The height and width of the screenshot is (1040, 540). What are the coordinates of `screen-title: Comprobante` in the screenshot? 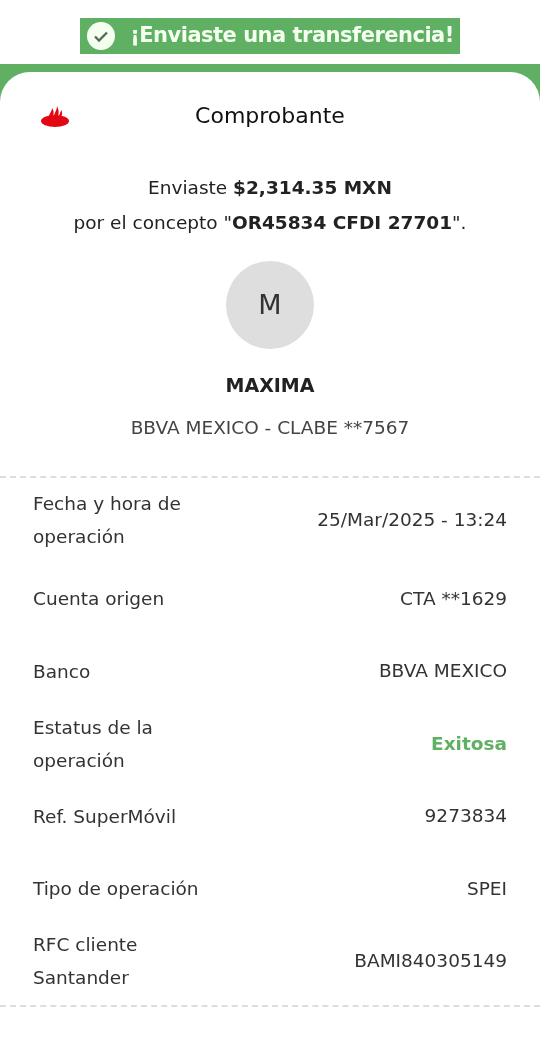 It's located at (270, 115).